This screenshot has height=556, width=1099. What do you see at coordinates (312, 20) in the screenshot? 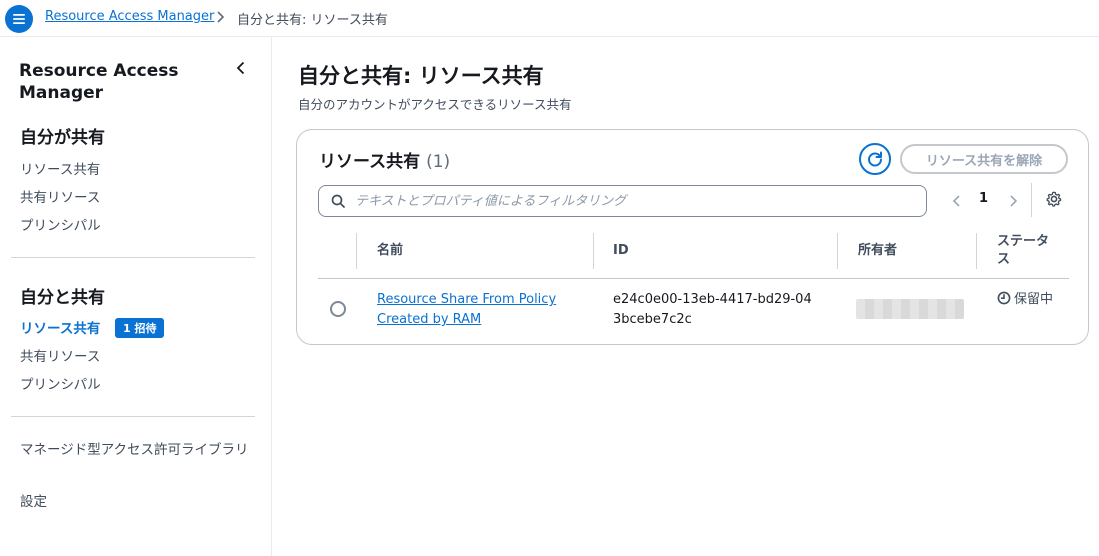
I see `breadcrumb-current: 自分と共有: リソース共有` at bounding box center [312, 20].